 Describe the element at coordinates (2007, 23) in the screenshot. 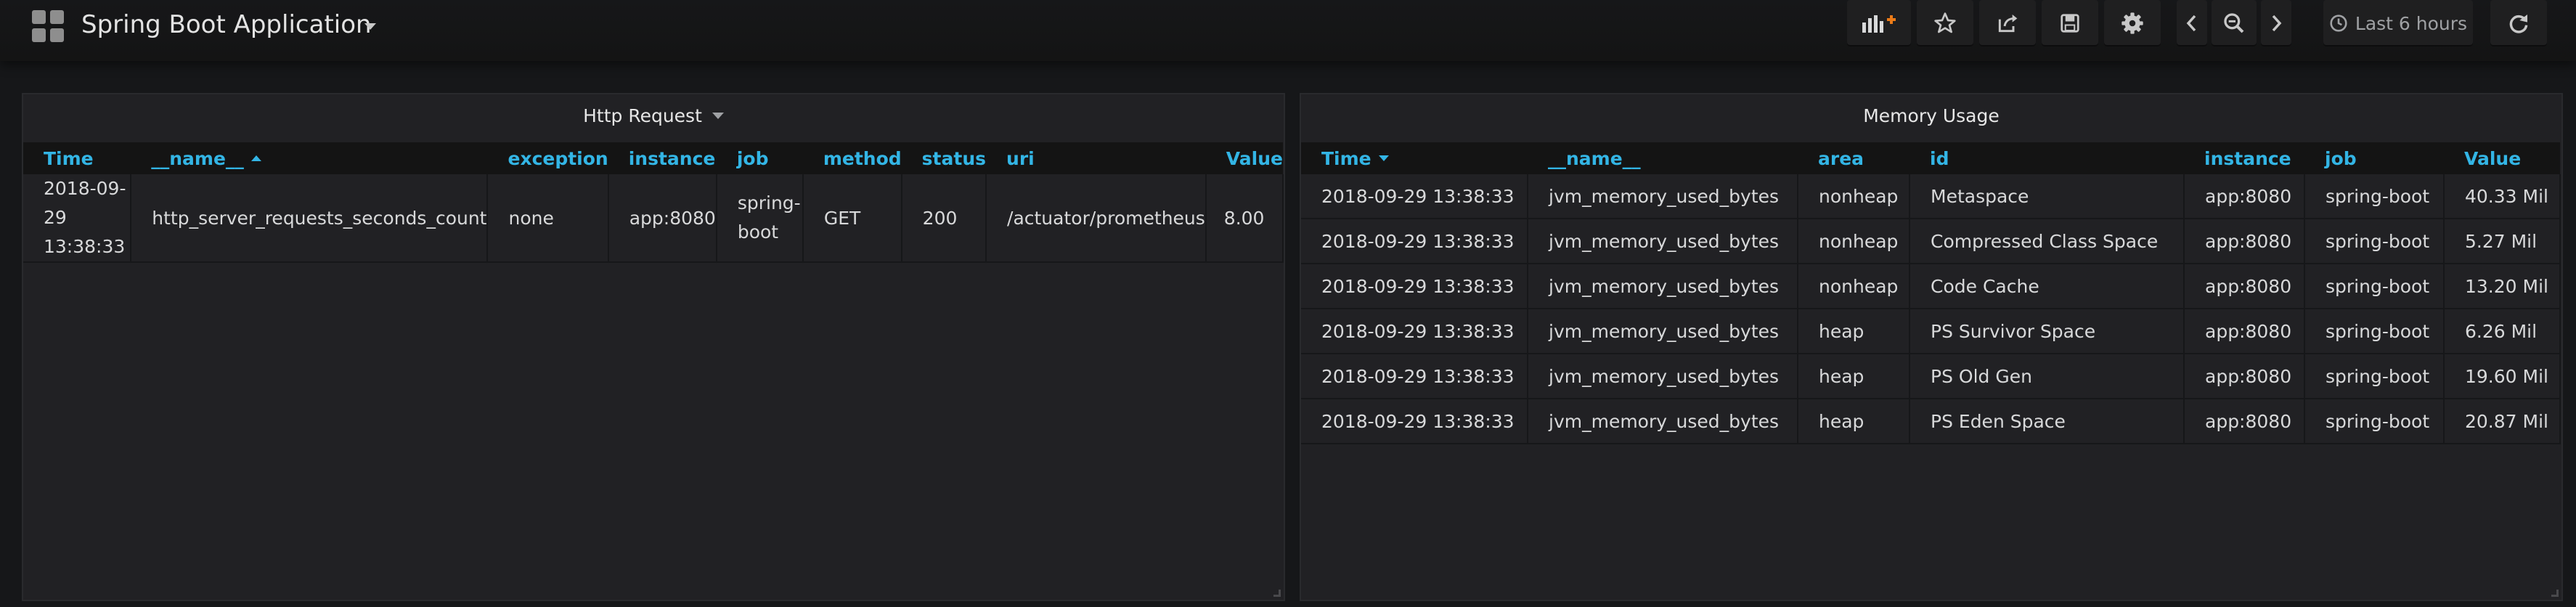

I see `share-button` at that location.